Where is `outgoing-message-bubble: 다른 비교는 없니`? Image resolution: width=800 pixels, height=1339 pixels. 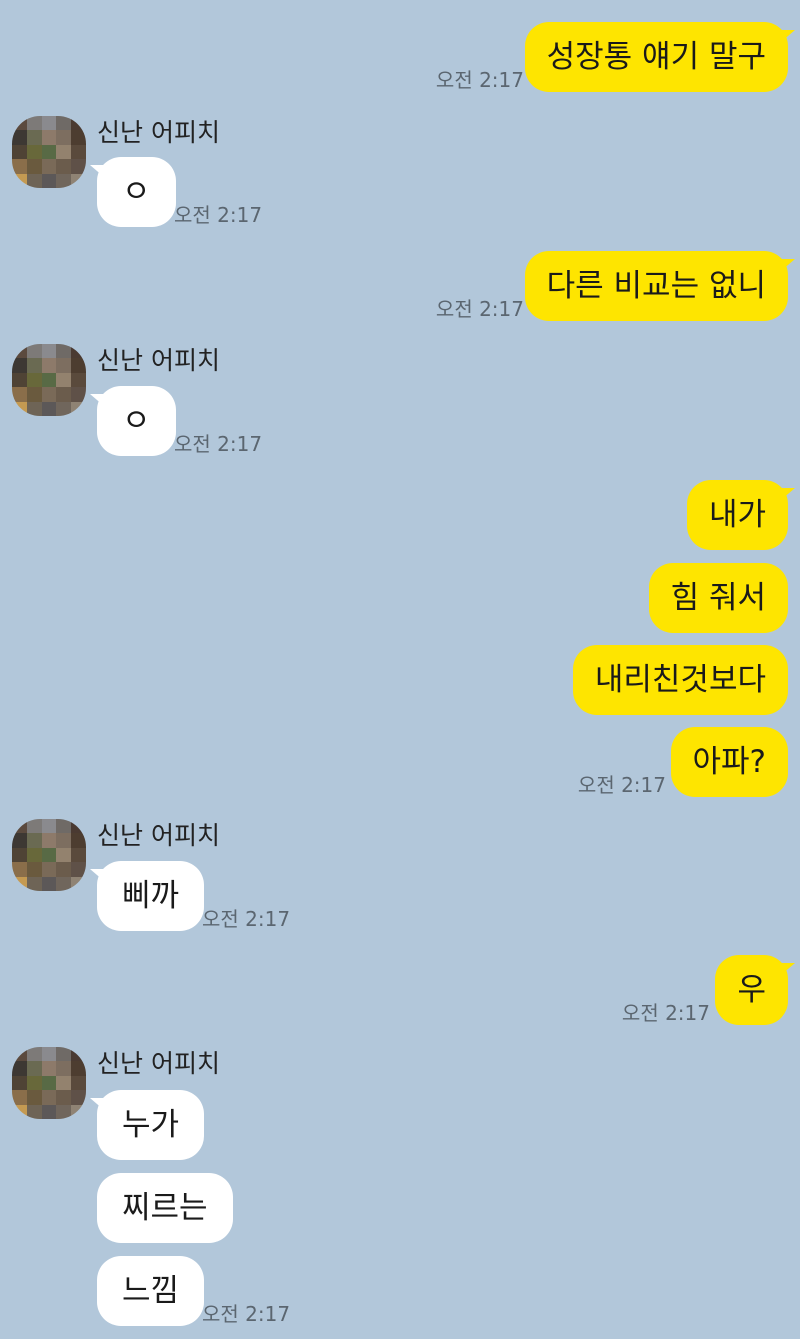 outgoing-message-bubble: 다른 비교는 없니 is located at coordinates (660, 286).